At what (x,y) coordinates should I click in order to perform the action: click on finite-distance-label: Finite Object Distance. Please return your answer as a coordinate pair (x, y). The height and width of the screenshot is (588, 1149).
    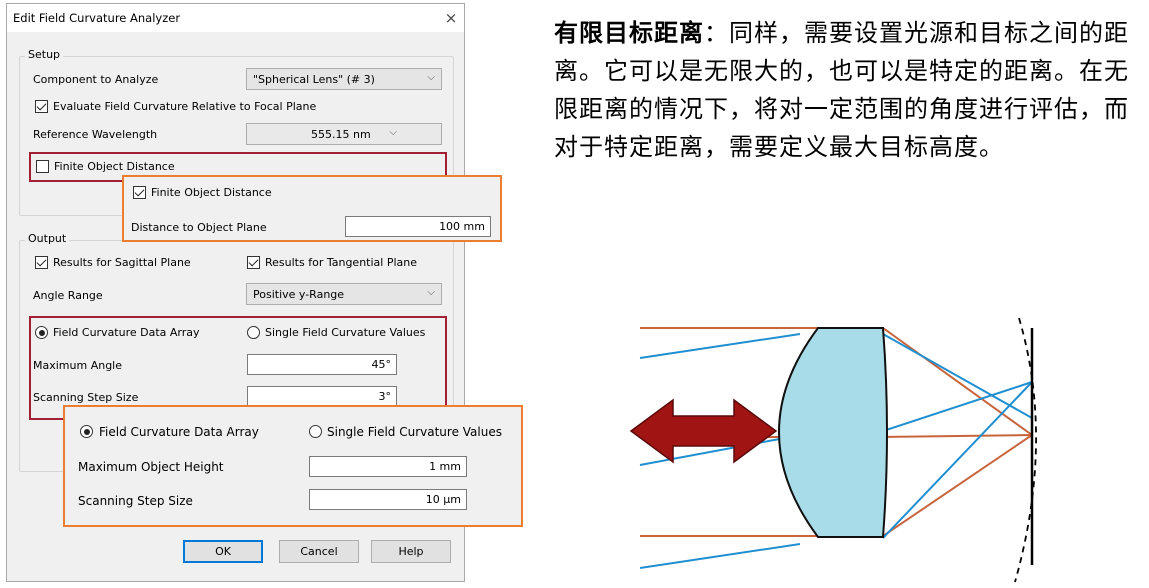
    Looking at the image, I should click on (114, 166).